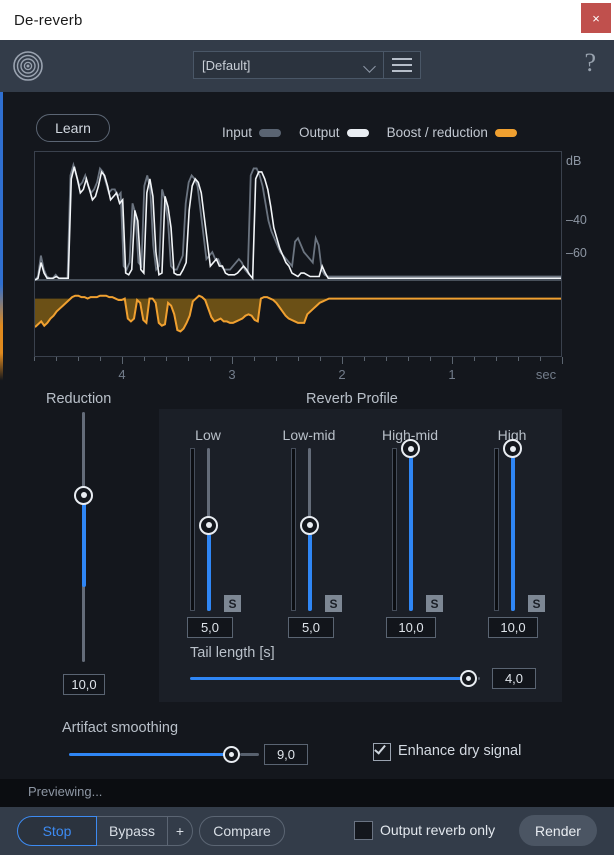  Describe the element at coordinates (496, 529) in the screenshot. I see `band-meter-high` at that location.